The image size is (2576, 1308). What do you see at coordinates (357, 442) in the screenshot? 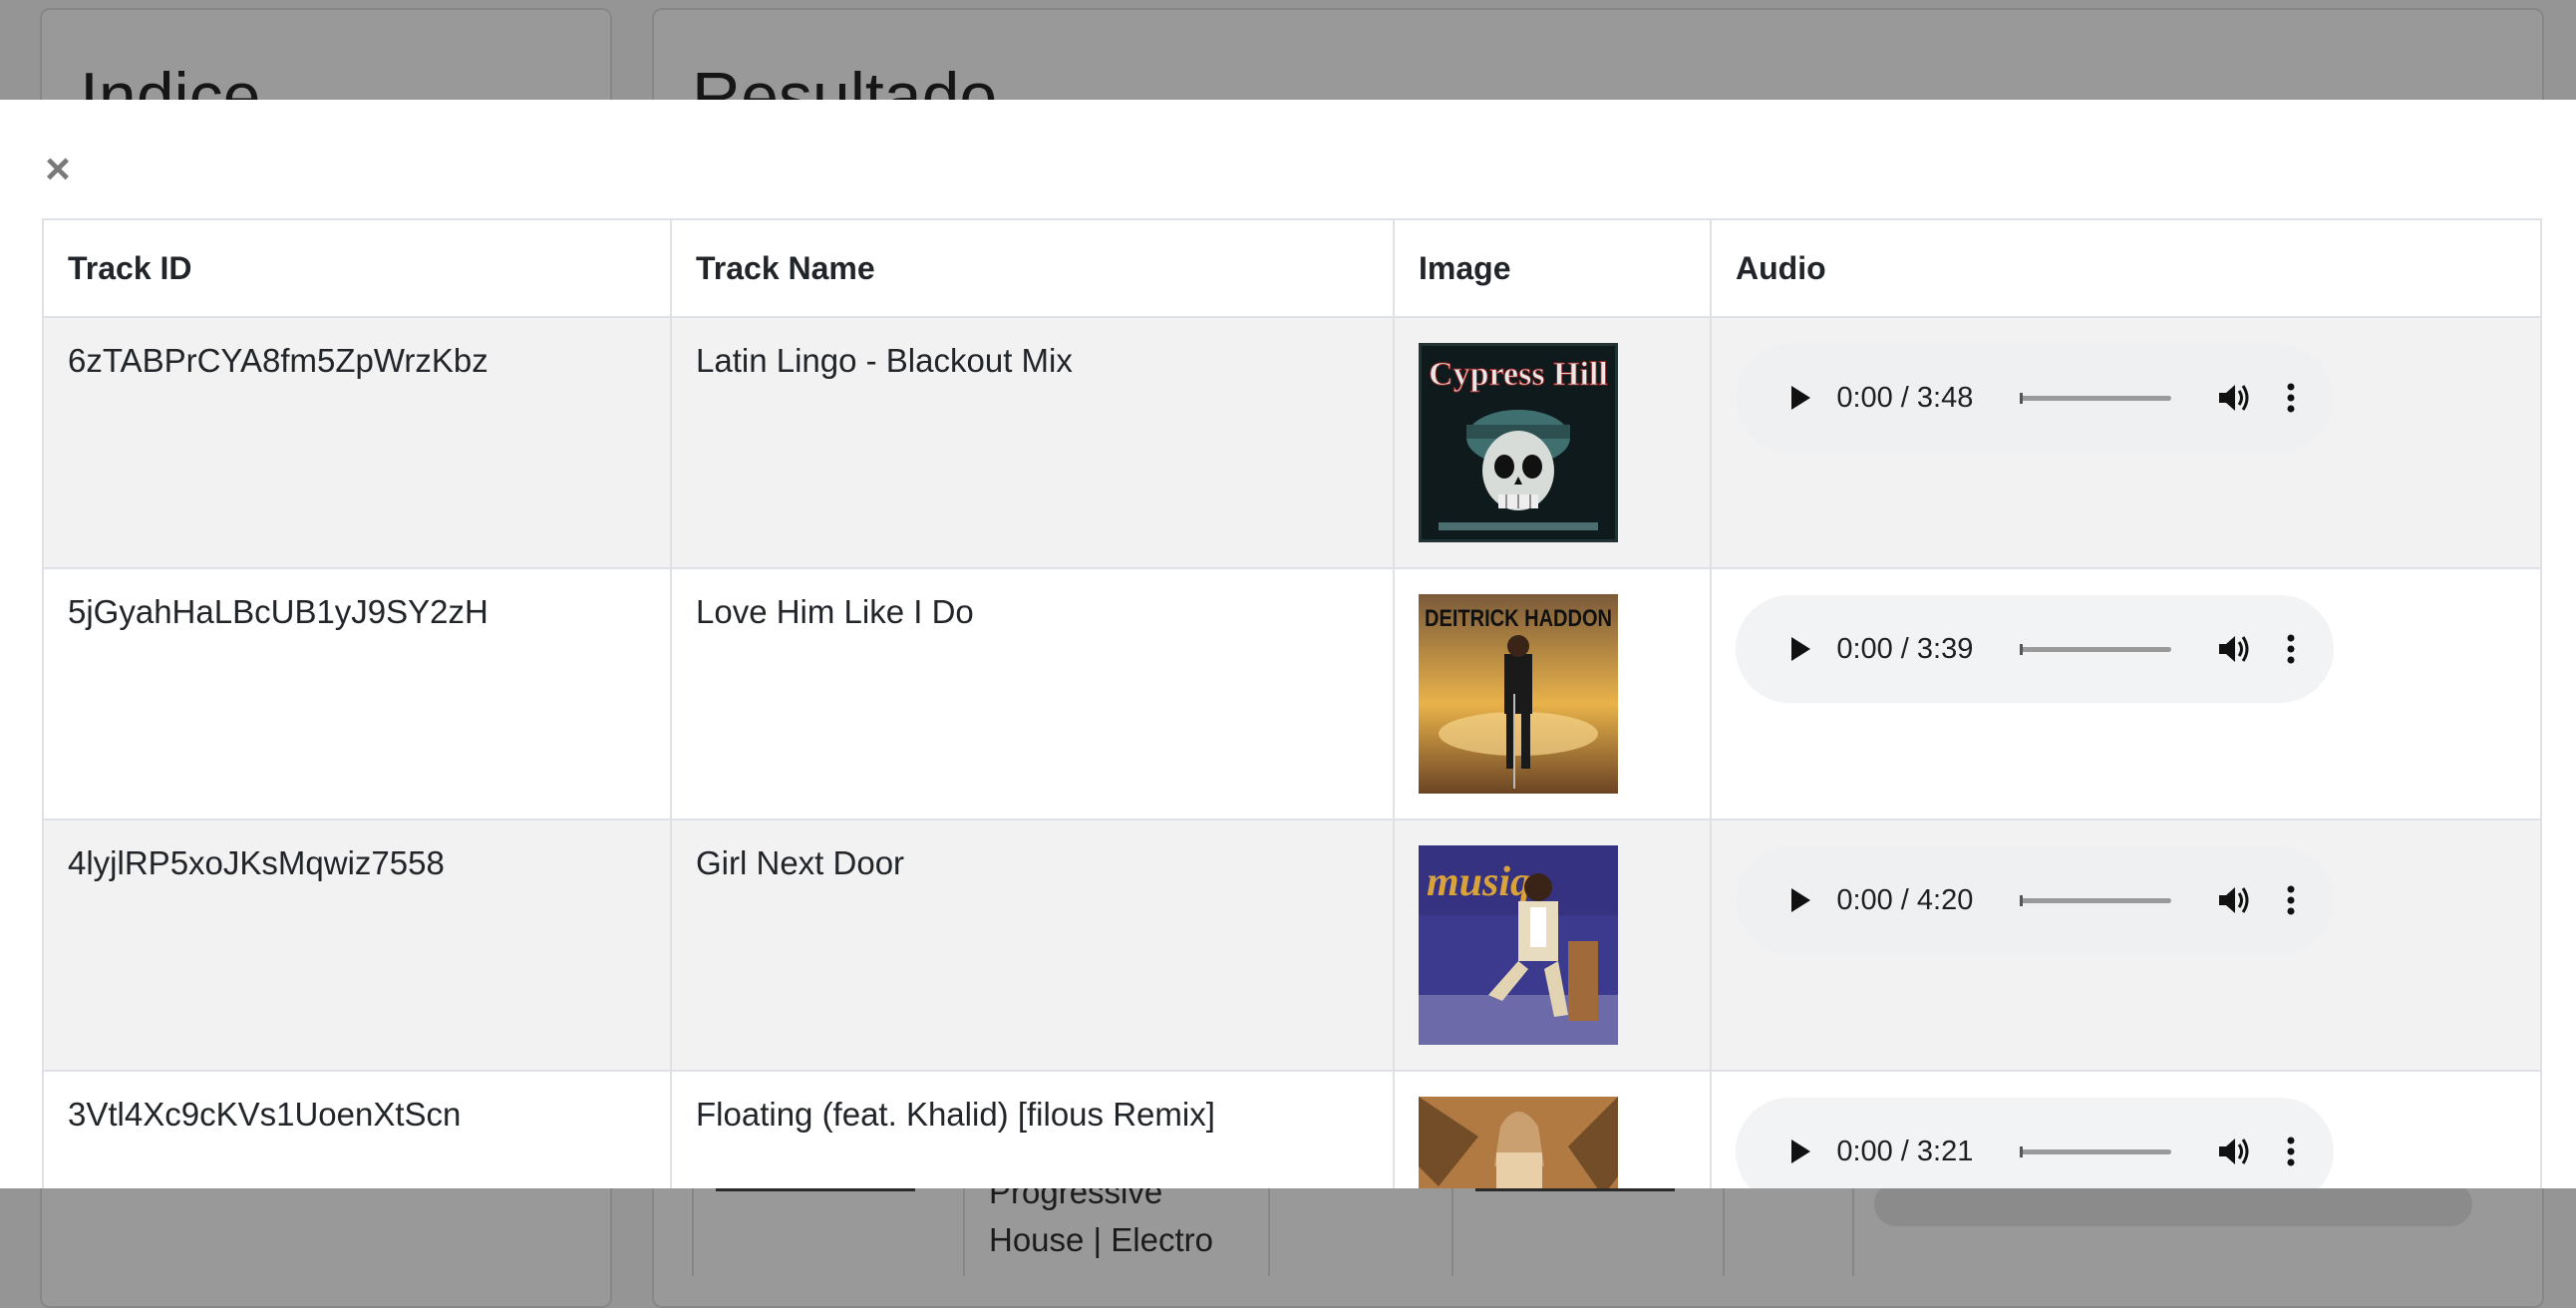
I see `track-id-cell: 6zTABPrCYA8fm5ZpWrzKbz` at bounding box center [357, 442].